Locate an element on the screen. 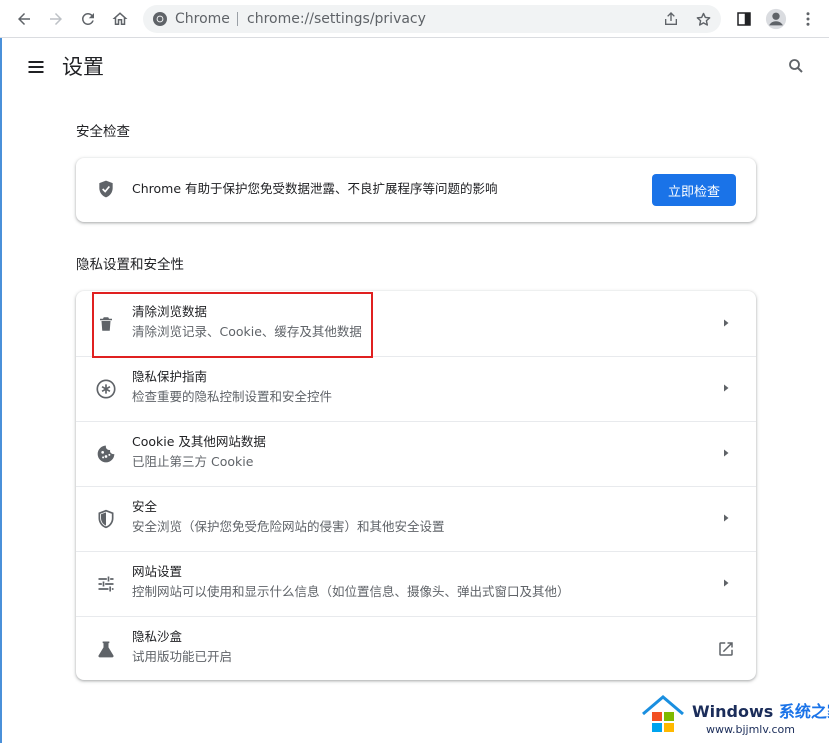  share-icon is located at coordinates (671, 18).